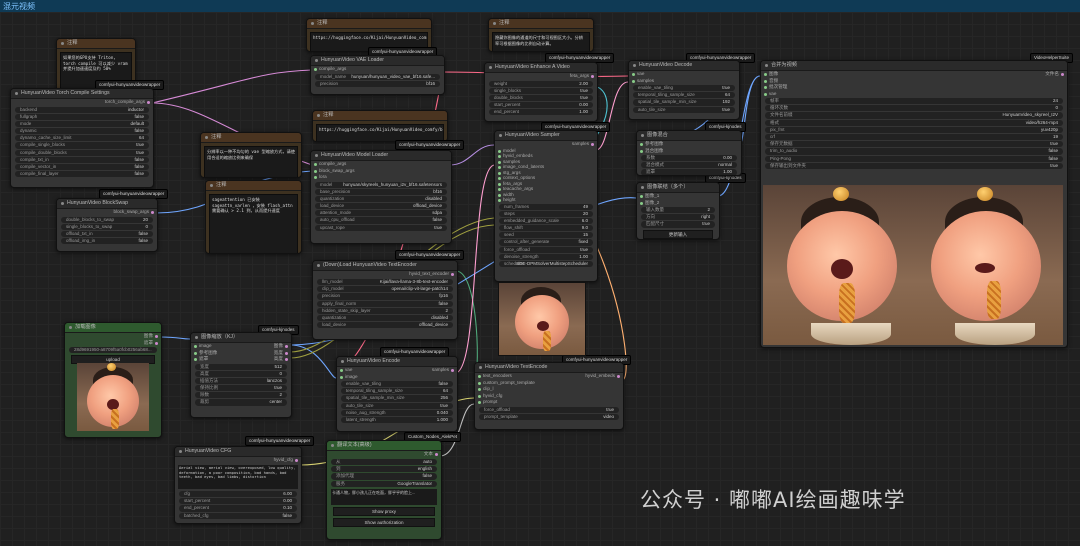 The image size is (1080, 546). Describe the element at coordinates (241, 402) in the screenshot. I see `widget-resize-5: 裁剪 center` at that location.